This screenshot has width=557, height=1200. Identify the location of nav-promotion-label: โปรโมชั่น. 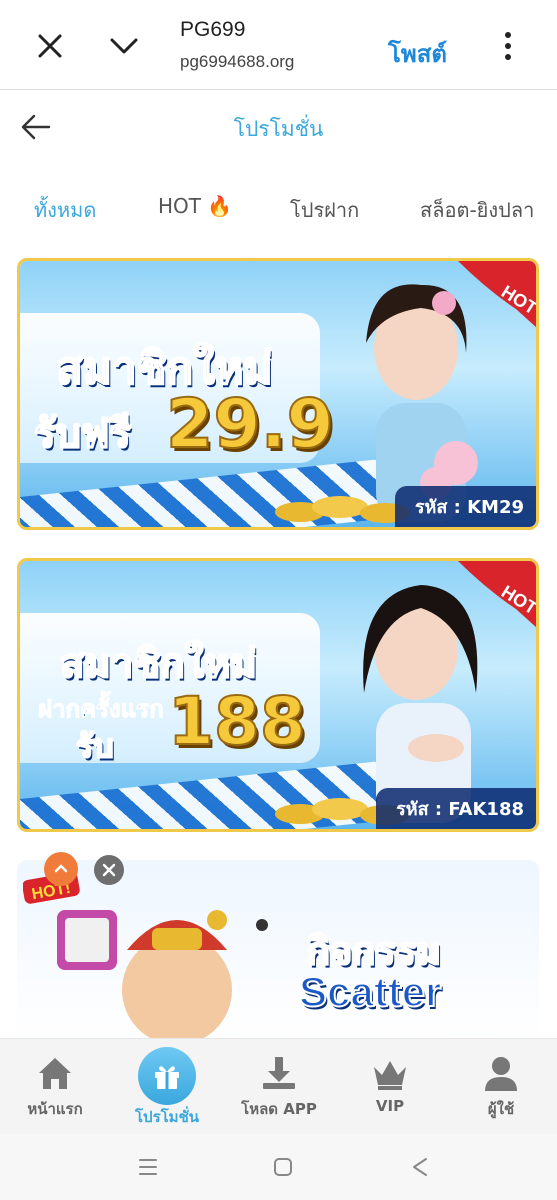
(166, 1117).